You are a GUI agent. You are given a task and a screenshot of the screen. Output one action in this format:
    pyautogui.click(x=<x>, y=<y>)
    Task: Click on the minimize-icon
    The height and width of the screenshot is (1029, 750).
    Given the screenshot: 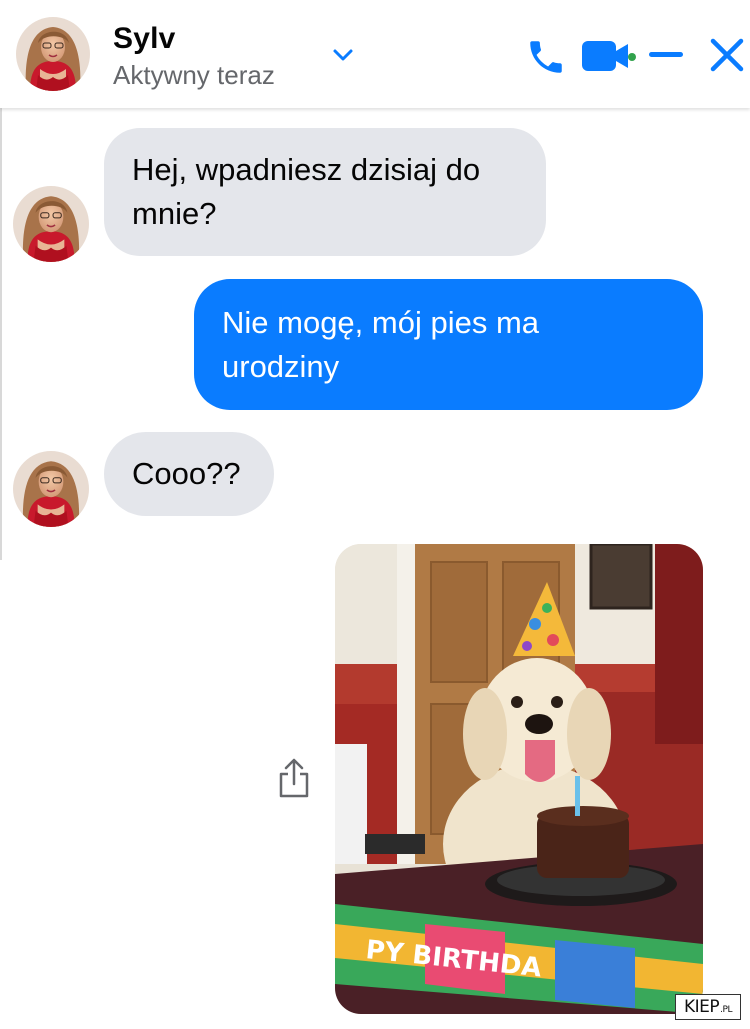 What is the action you would take?
    pyautogui.click(x=666, y=55)
    